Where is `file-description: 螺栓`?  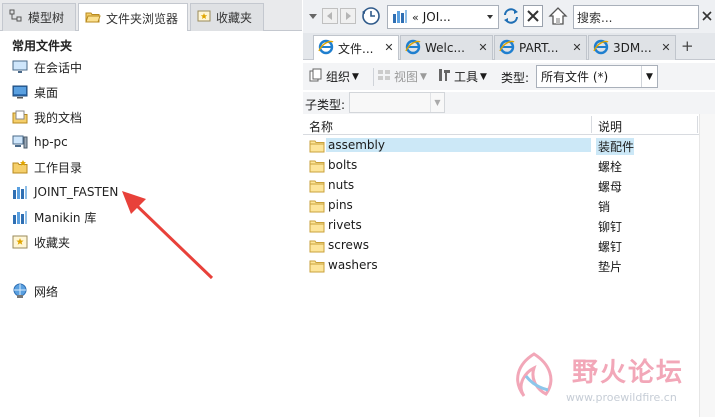
file-description: 螺栓 is located at coordinates (610, 167).